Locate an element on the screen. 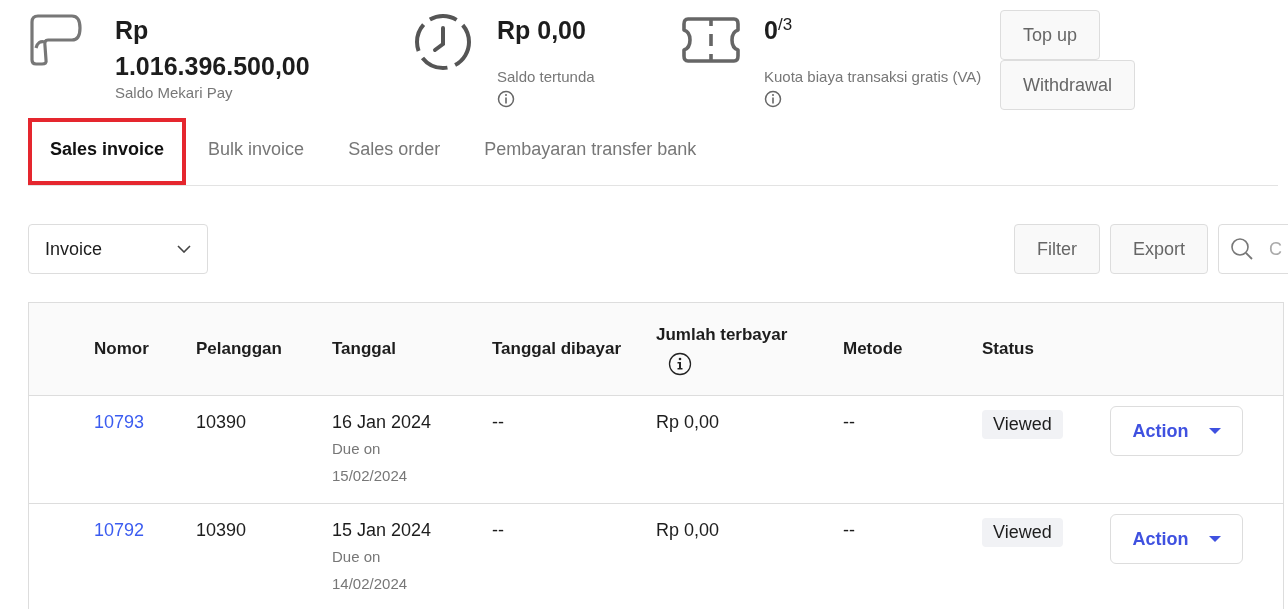  wallet-action-button: Withdrawal is located at coordinates (1068, 85).